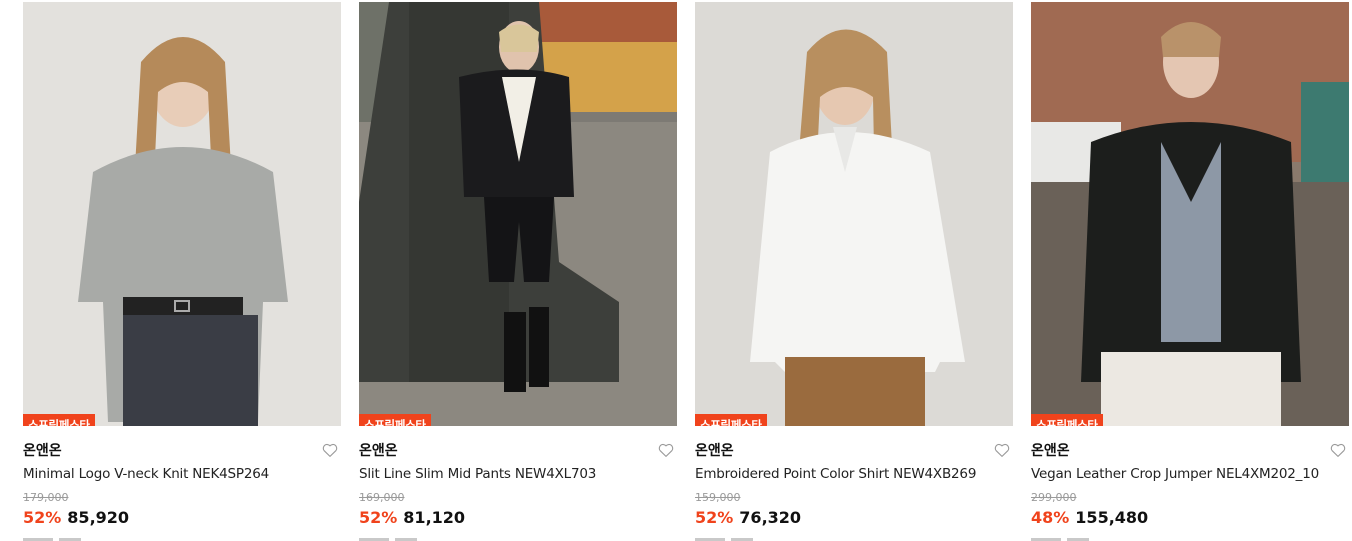 The height and width of the screenshot is (541, 1352). Describe the element at coordinates (1190, 474) in the screenshot. I see `product-name: Vegan Leather Crop Jumper NEL4XM202_10` at that location.